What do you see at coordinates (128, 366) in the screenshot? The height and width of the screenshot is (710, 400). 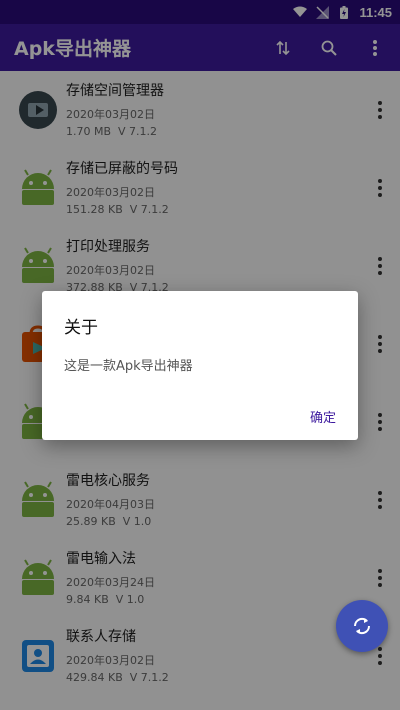 I see `dialog-message: 这是一款Apk导出神器` at bounding box center [128, 366].